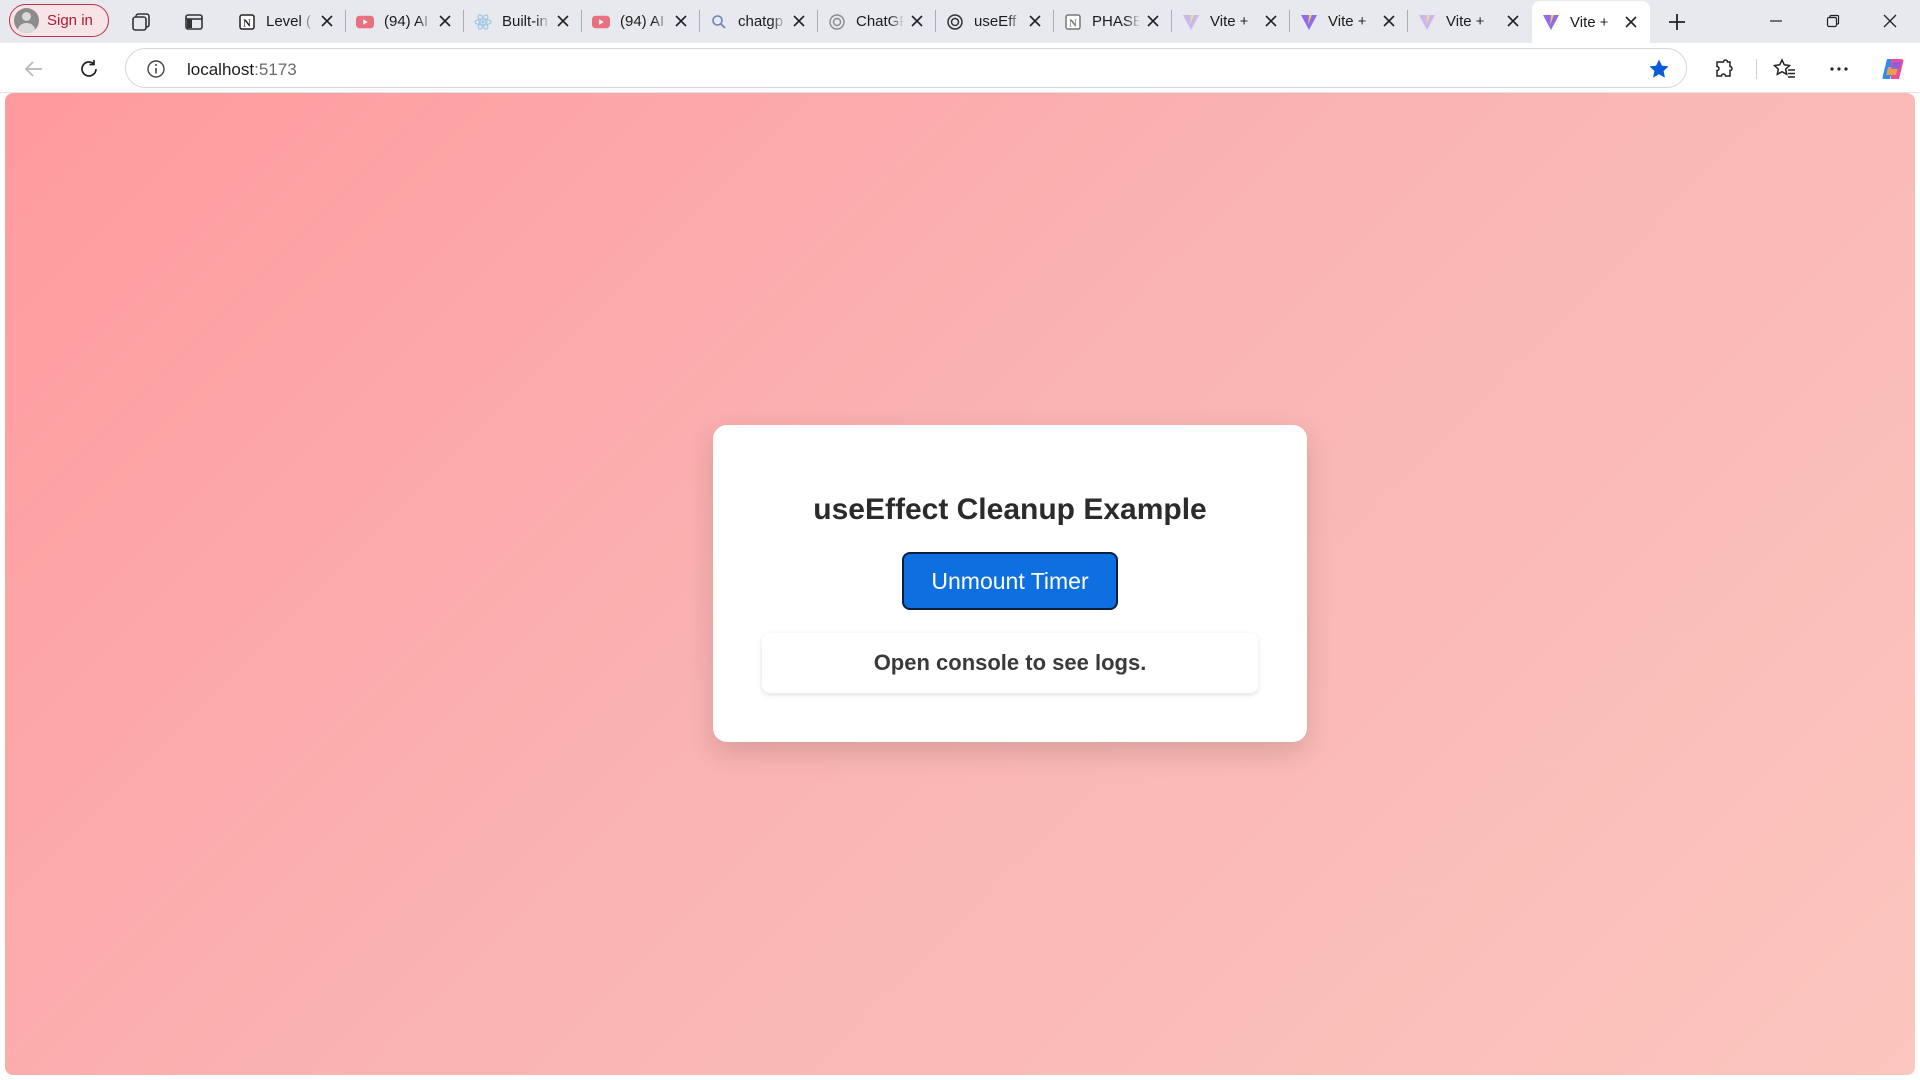 Image resolution: width=1920 pixels, height=1080 pixels. I want to click on more-options-icon, so click(1839, 69).